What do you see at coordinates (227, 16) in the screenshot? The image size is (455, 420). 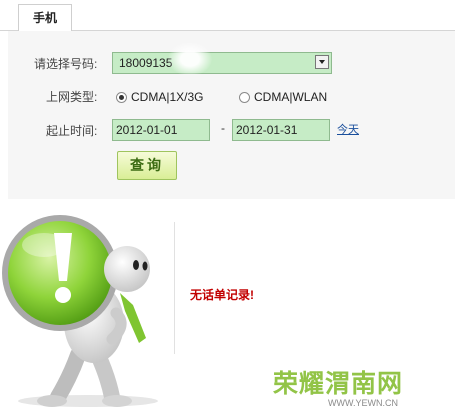 I see `tab-bar: 手机` at bounding box center [227, 16].